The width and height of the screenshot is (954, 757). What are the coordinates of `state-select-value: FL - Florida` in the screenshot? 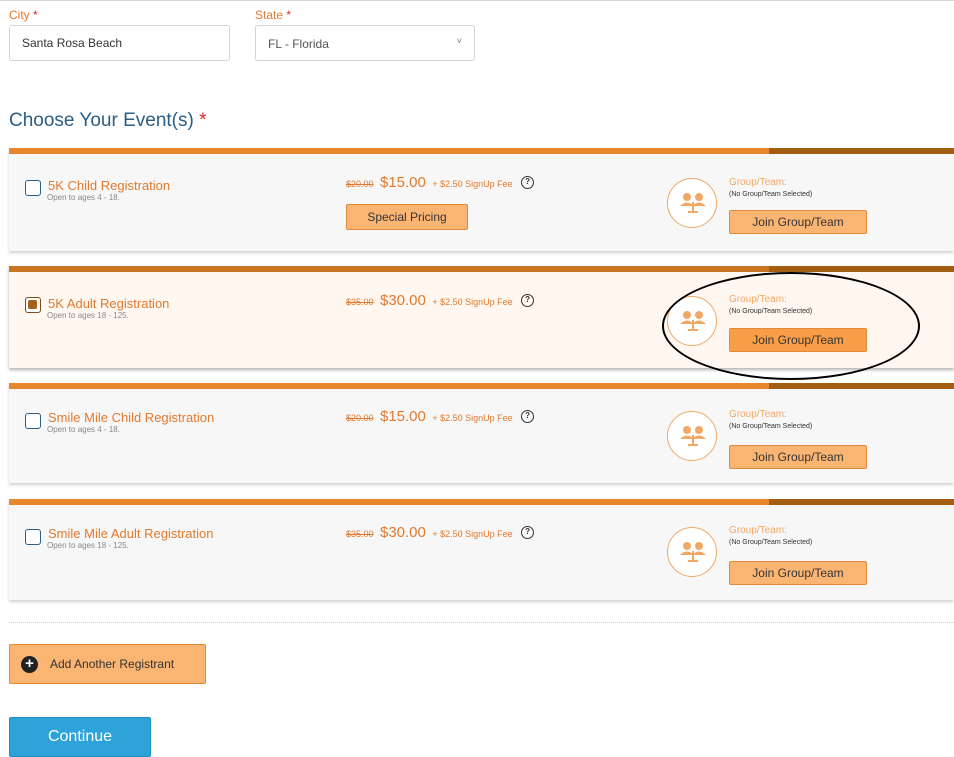 It's located at (298, 44).